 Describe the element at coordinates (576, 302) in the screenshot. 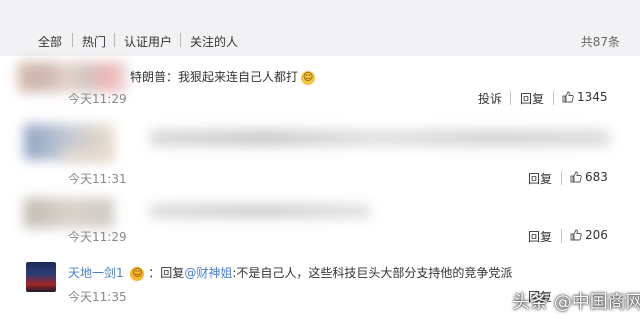

I see `watermark: 头条 @中国商网` at that location.